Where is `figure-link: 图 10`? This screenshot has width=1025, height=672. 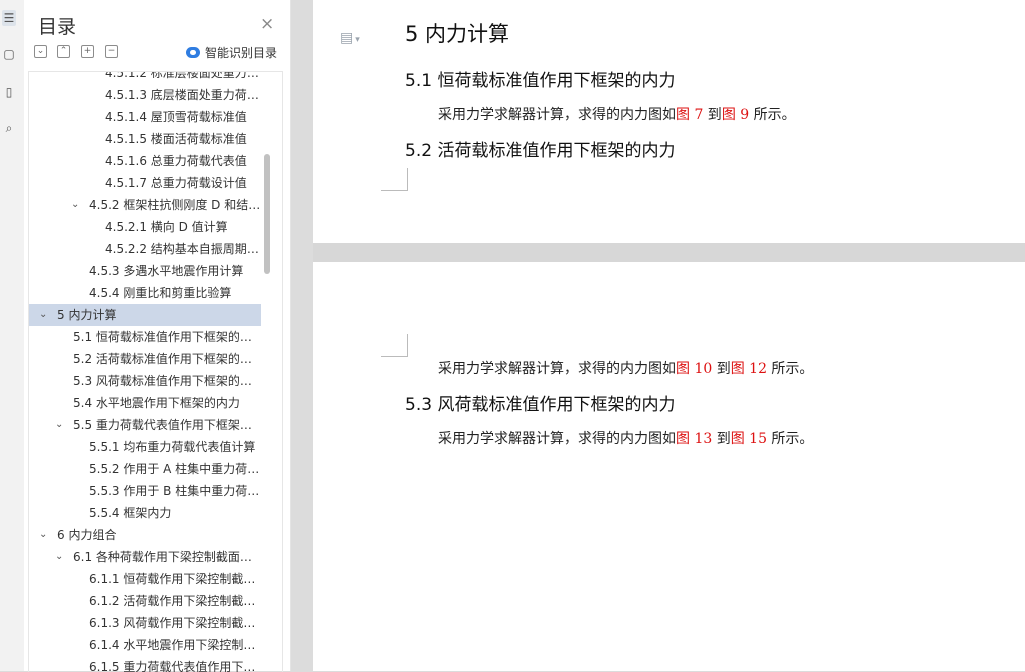
figure-link: 图 10 is located at coordinates (694, 369).